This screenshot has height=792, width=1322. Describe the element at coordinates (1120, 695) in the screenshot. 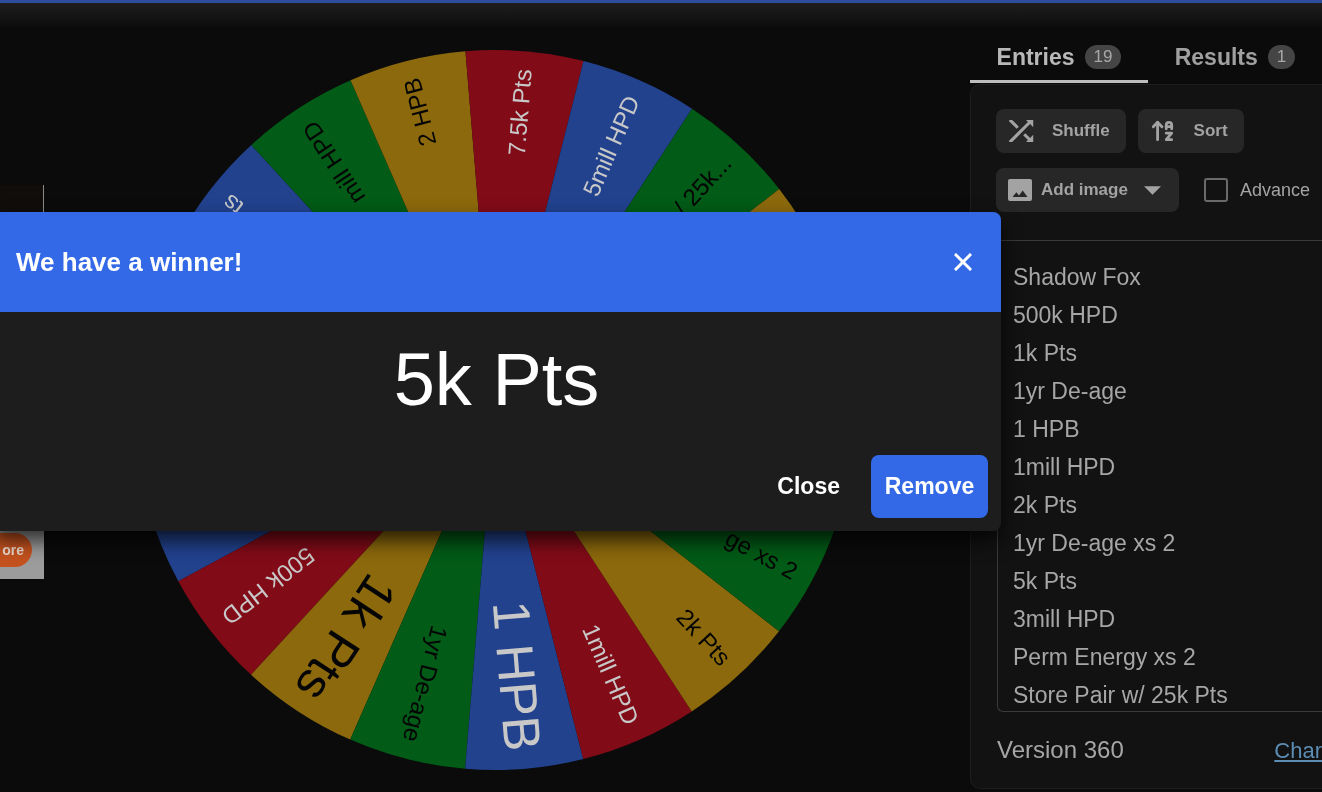

I see `entry-text: Store Pair w/ 25k Pts` at that location.